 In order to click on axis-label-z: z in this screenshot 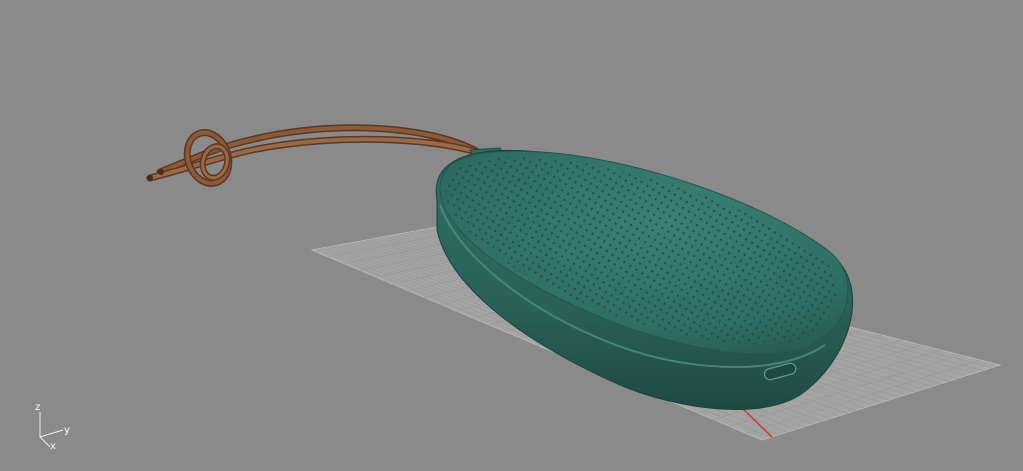, I will do `click(37, 407)`.